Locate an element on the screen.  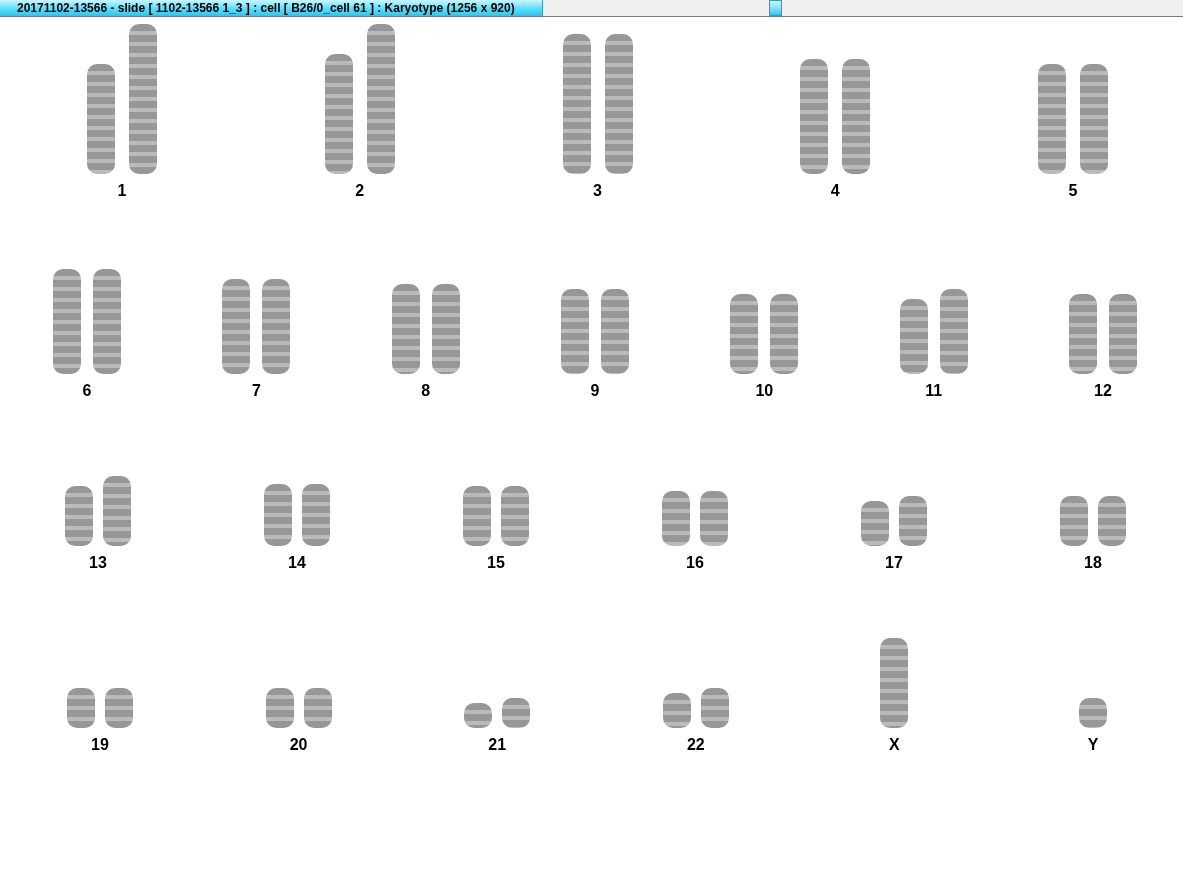
chromosome-label: 13 is located at coordinates (98, 563).